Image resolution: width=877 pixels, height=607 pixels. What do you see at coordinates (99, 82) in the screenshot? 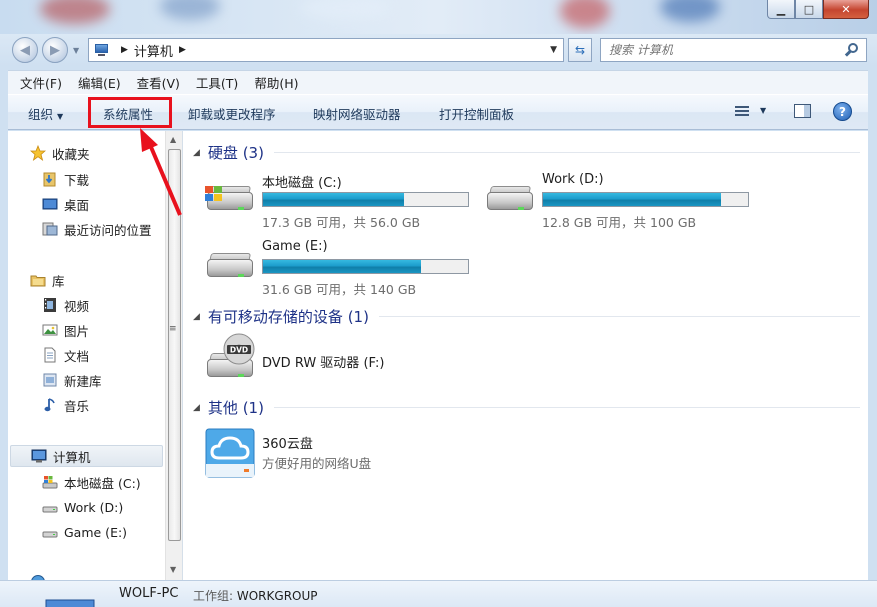
I see `menu-edit: 编辑(E)` at bounding box center [99, 82].